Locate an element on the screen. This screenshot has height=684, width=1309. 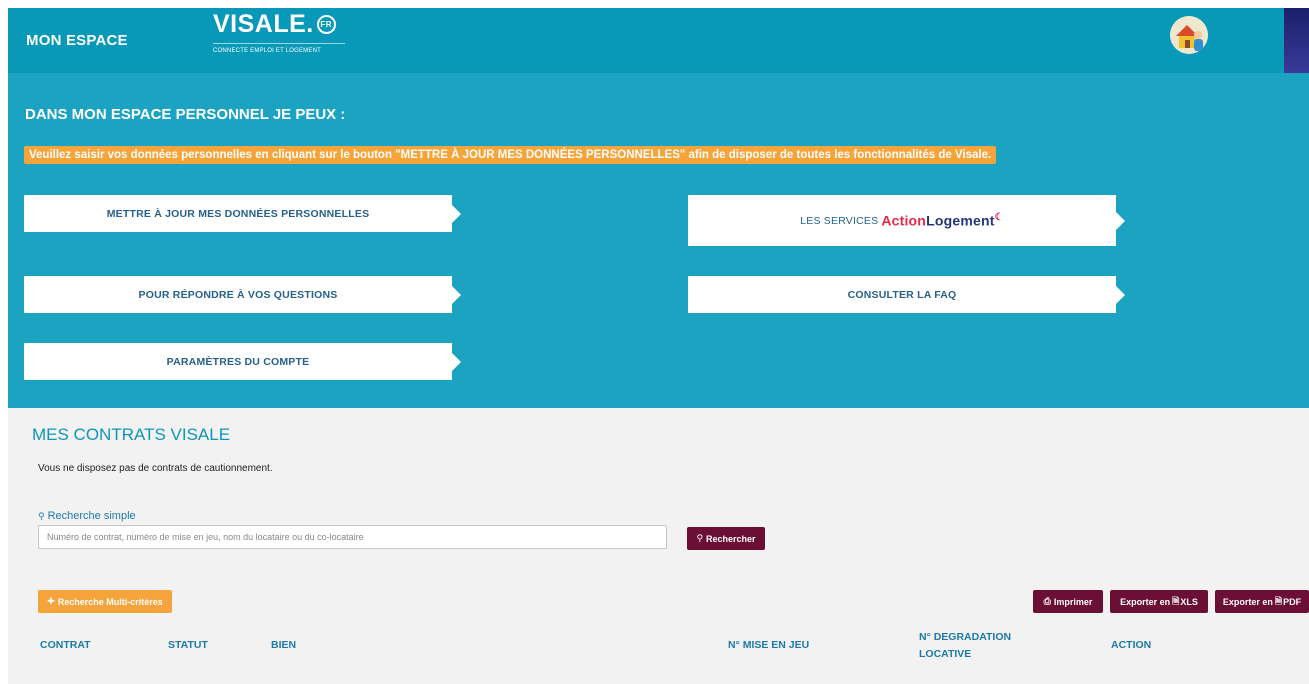
action-logement-logo: ActionLogement☾ is located at coordinates (942, 220).